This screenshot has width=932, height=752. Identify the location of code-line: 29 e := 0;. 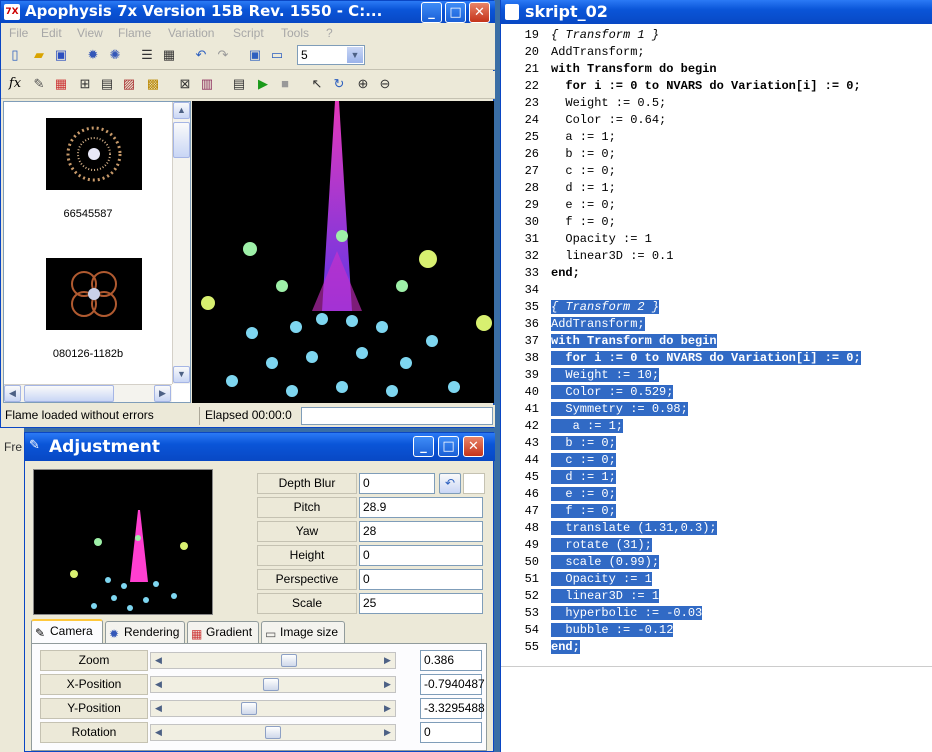
(716, 206).